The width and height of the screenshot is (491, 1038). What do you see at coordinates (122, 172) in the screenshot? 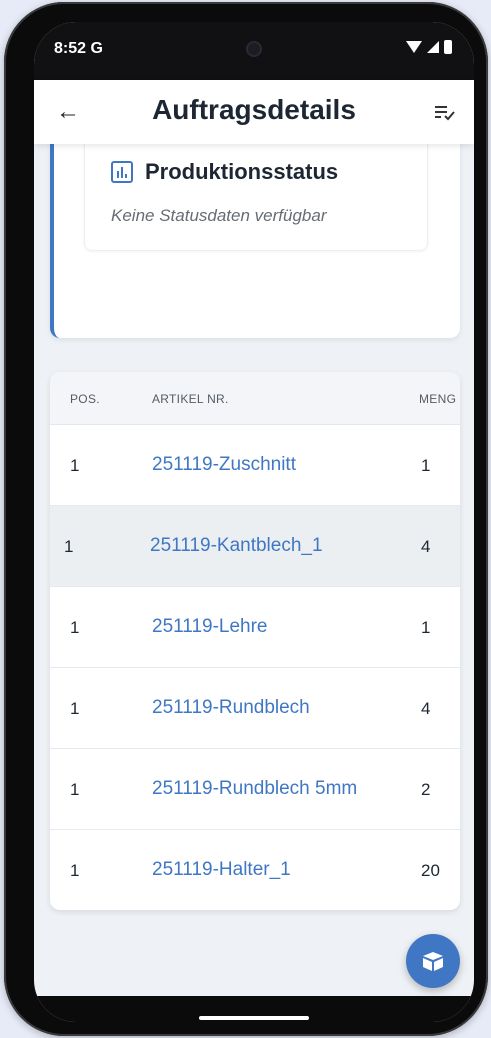
I see `bar-chart-icon` at bounding box center [122, 172].